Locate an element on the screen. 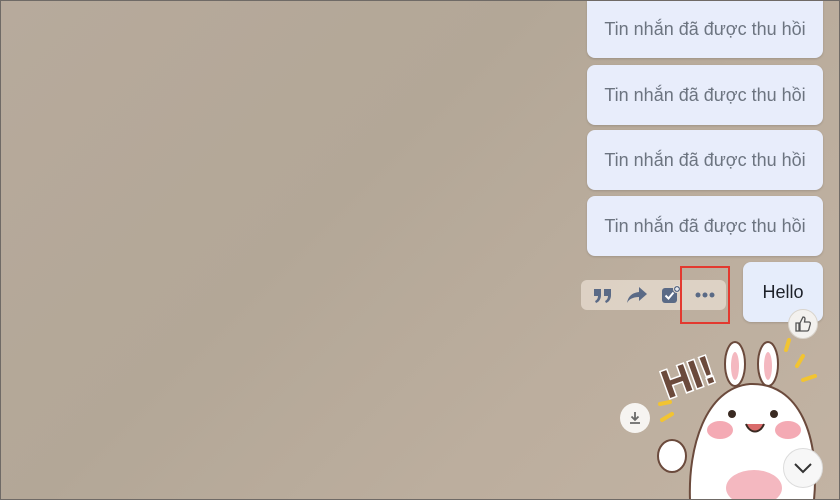  scroll-to-bottom-button is located at coordinates (803, 468).